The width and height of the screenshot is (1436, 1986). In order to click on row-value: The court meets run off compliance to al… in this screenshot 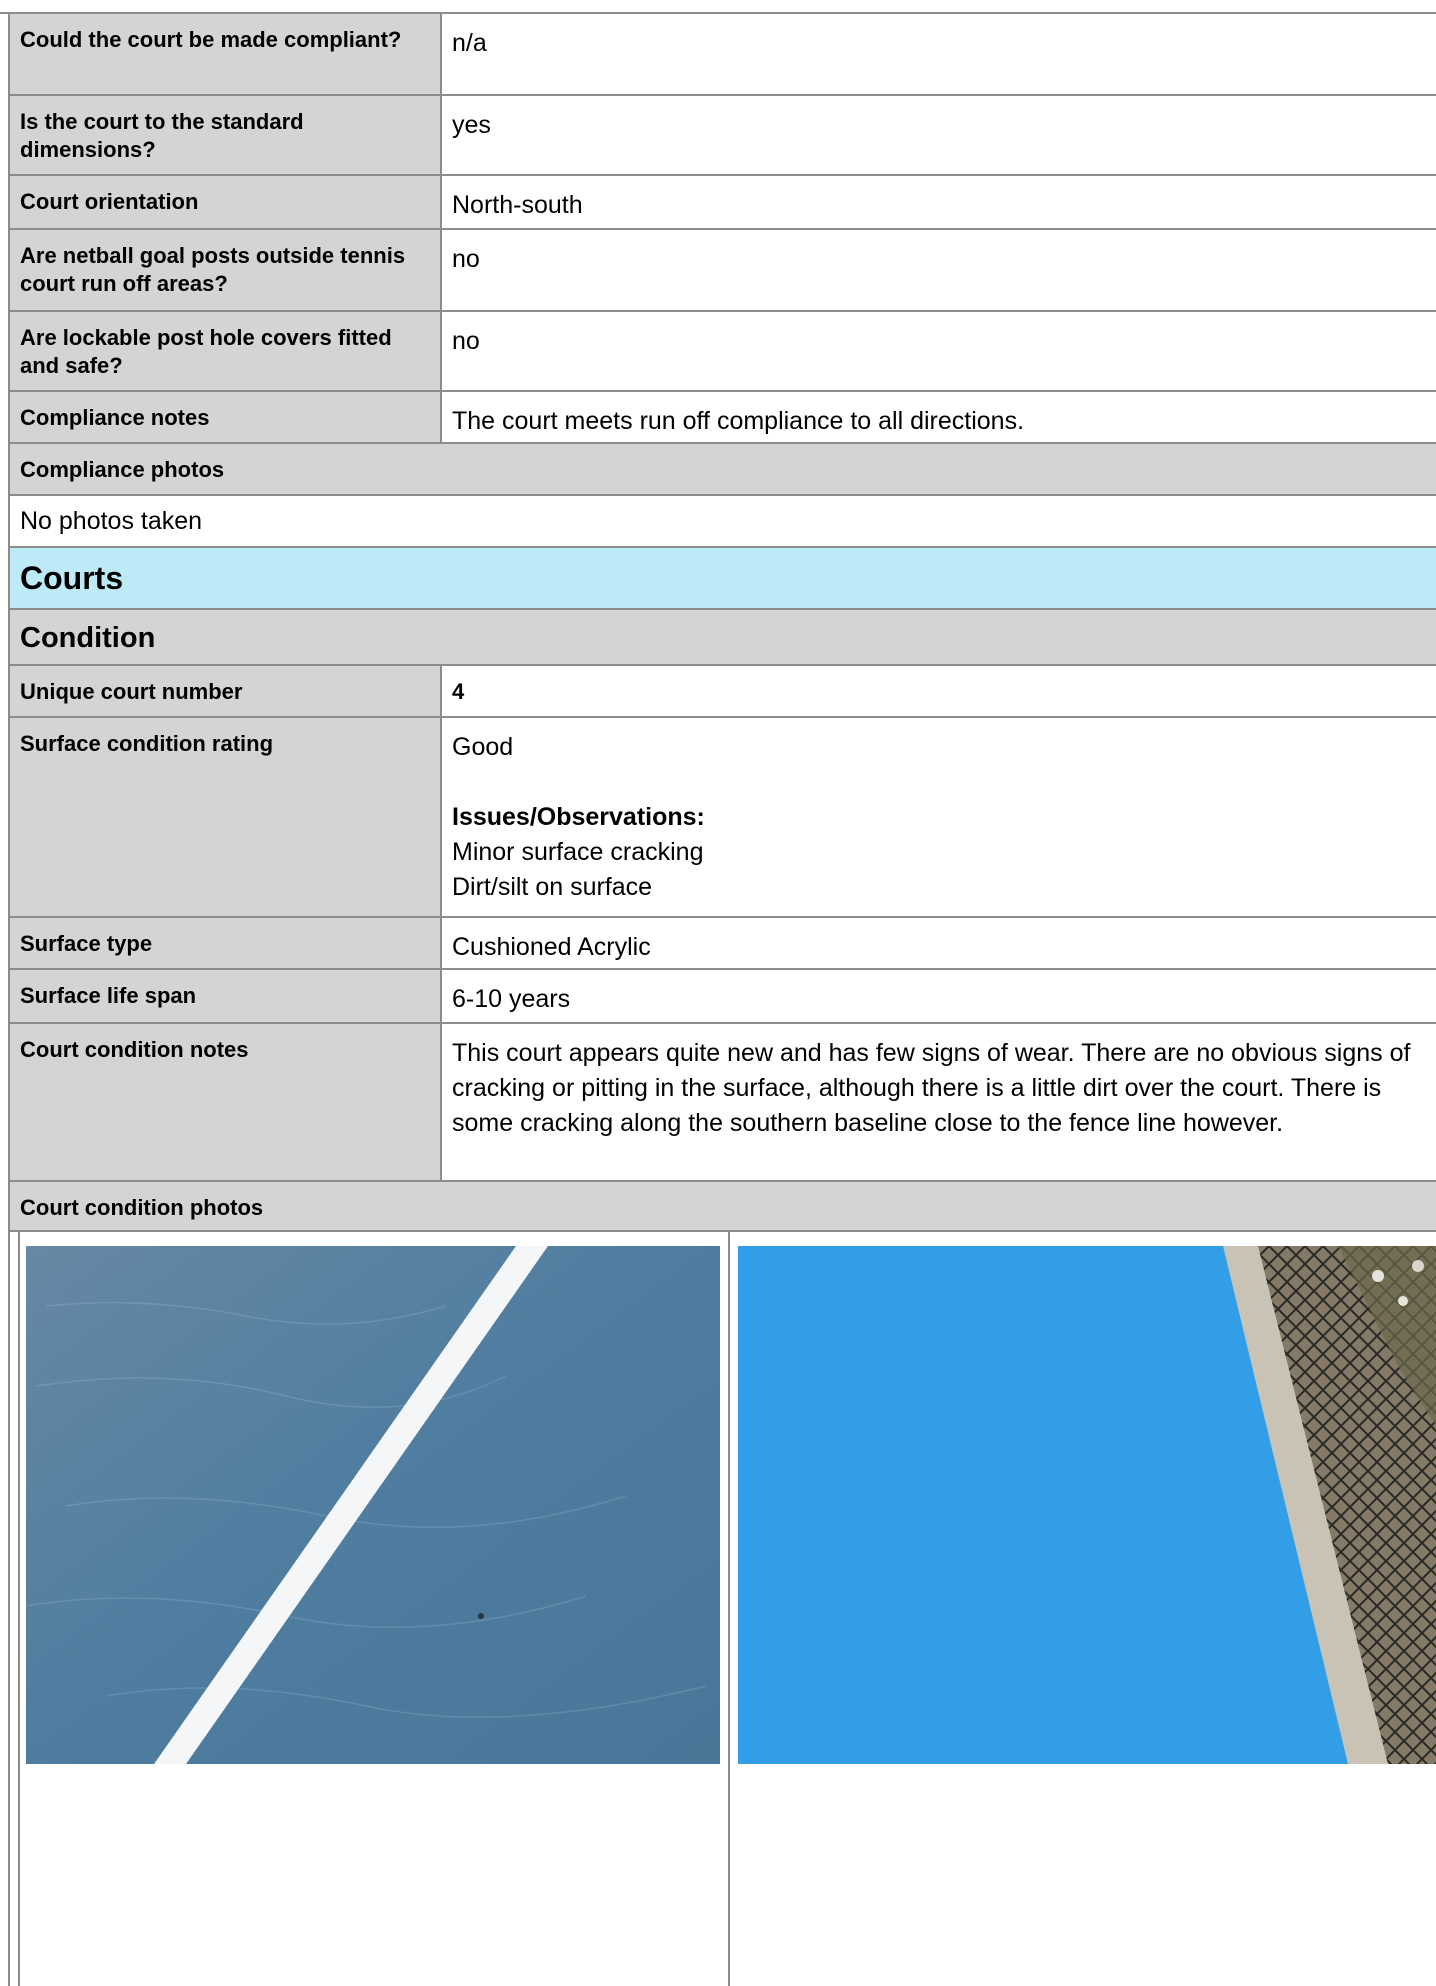, I will do `click(939, 417)`.